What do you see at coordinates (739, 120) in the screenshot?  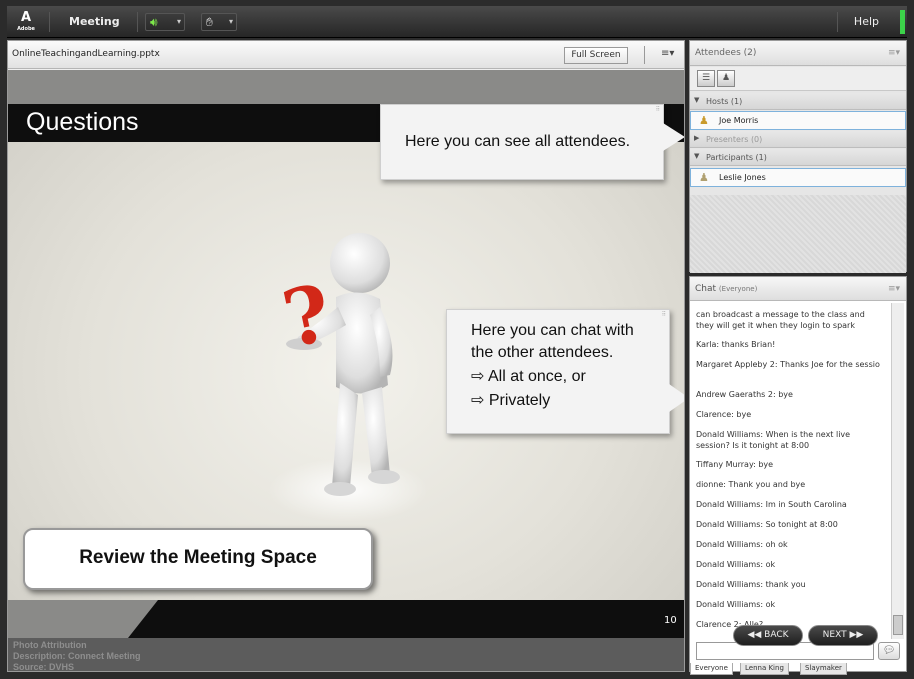 I see `attendee-name: Joe Morris` at bounding box center [739, 120].